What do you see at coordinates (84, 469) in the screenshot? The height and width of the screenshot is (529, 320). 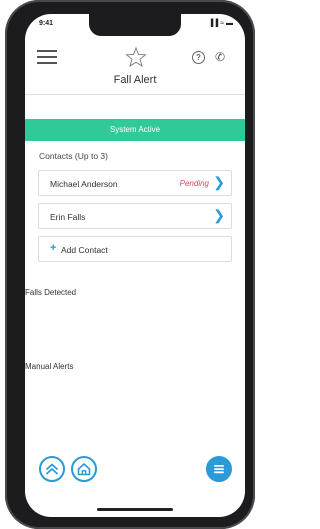 I see `home-icon` at bounding box center [84, 469].